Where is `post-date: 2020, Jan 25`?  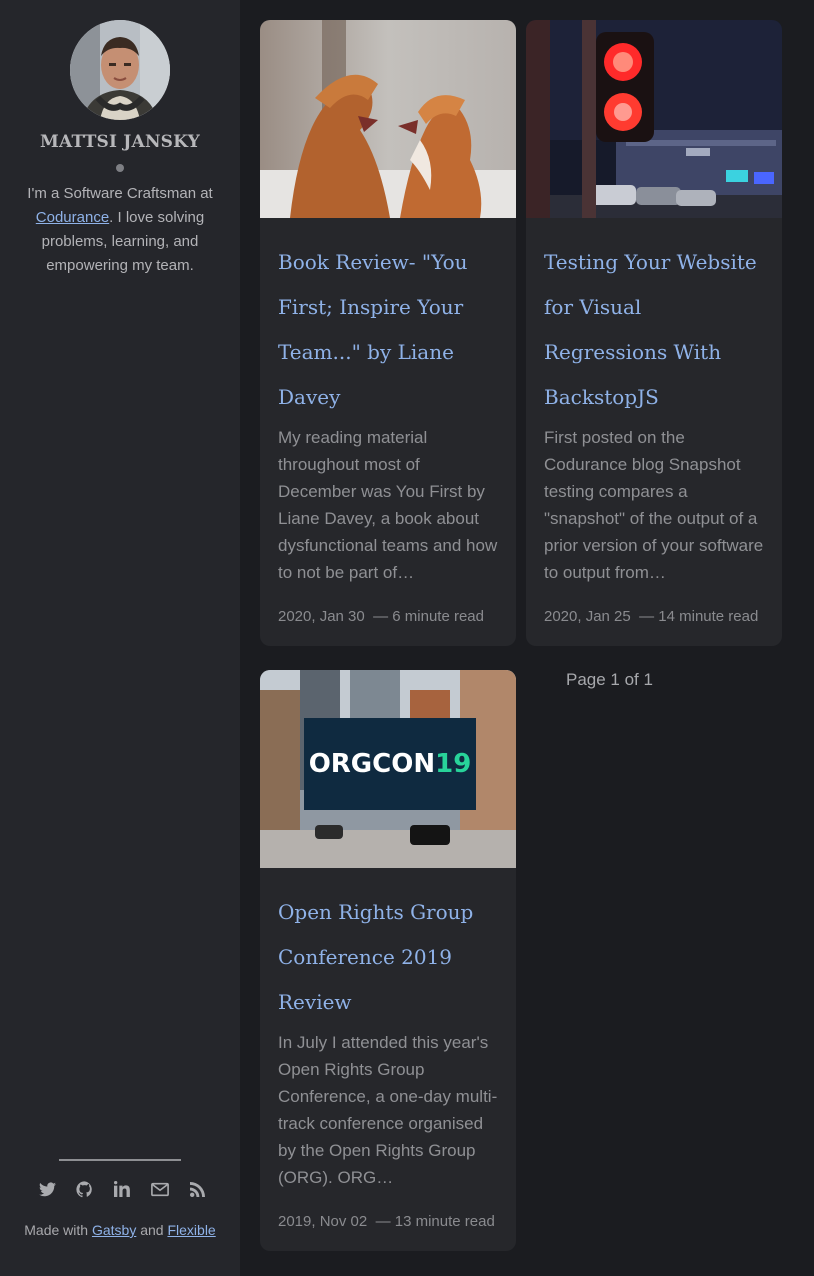
post-date: 2020, Jan 25 is located at coordinates (587, 616).